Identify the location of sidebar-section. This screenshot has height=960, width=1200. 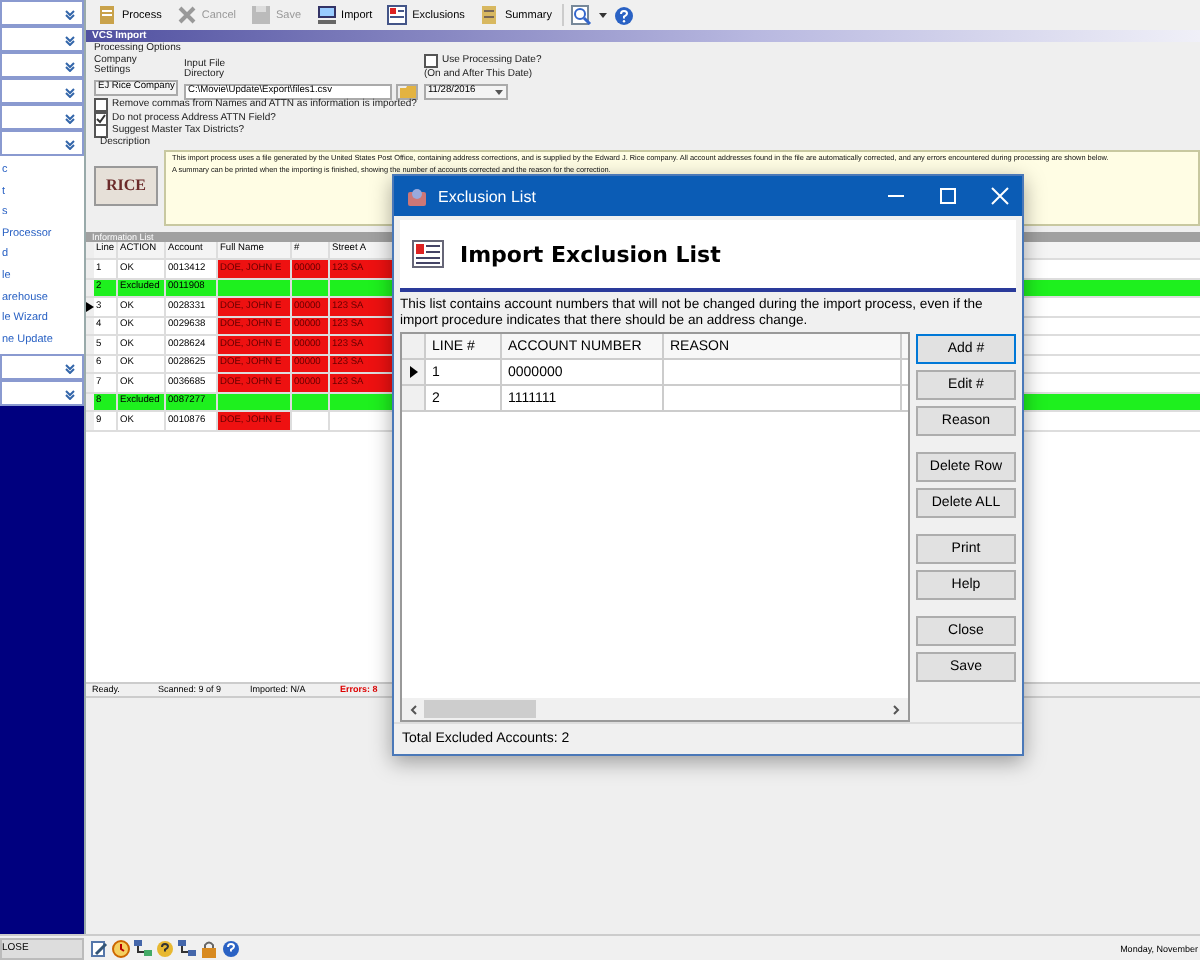
(42, 393).